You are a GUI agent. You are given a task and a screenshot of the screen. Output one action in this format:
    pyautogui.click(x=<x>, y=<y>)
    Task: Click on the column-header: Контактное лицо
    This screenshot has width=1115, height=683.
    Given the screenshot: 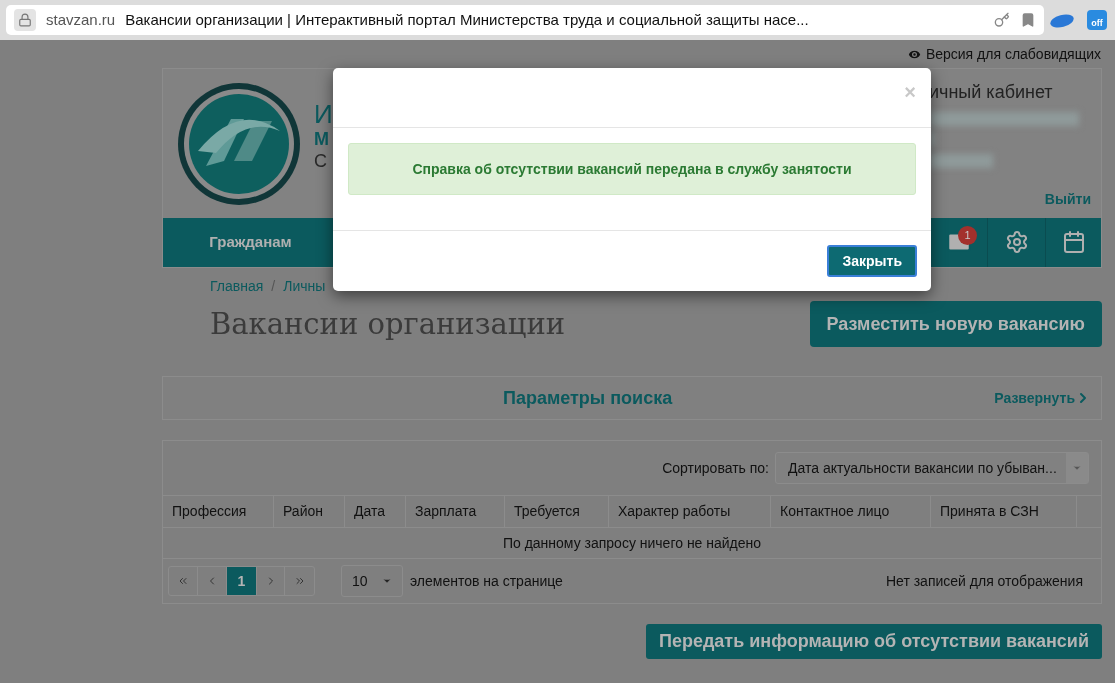 What is the action you would take?
    pyautogui.click(x=851, y=511)
    